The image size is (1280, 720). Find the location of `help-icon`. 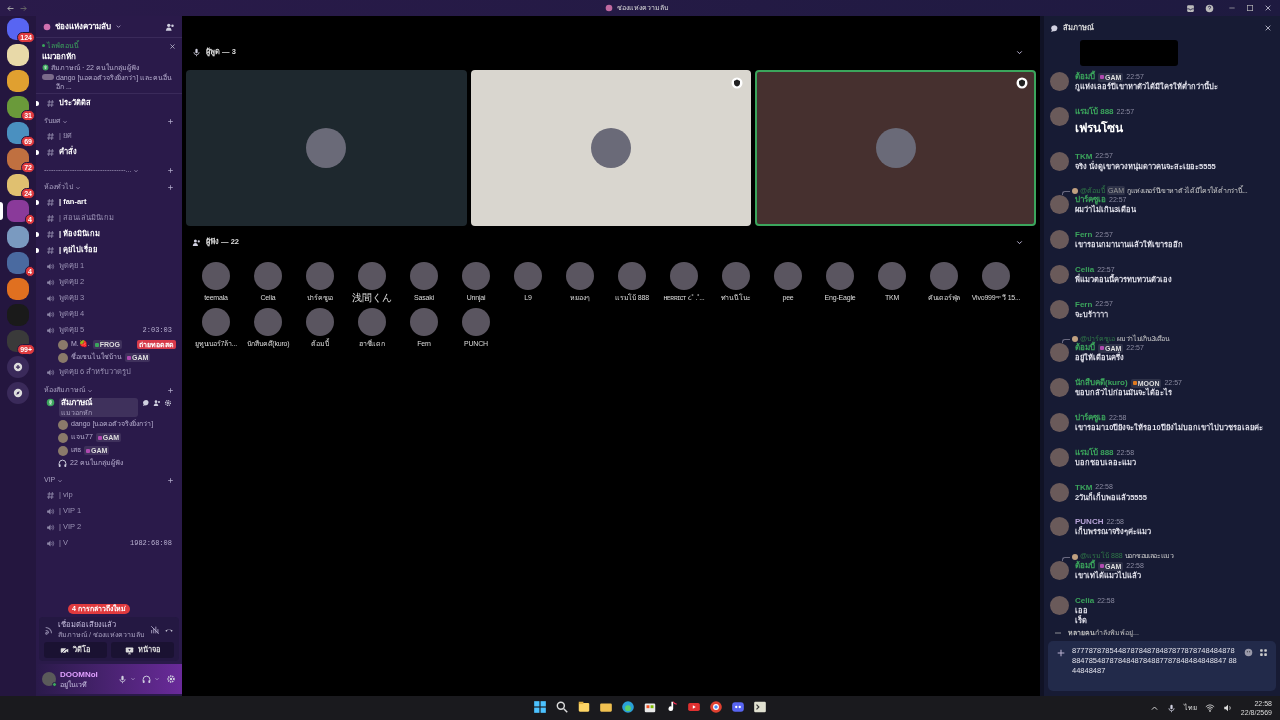

help-icon is located at coordinates (1209, 8).